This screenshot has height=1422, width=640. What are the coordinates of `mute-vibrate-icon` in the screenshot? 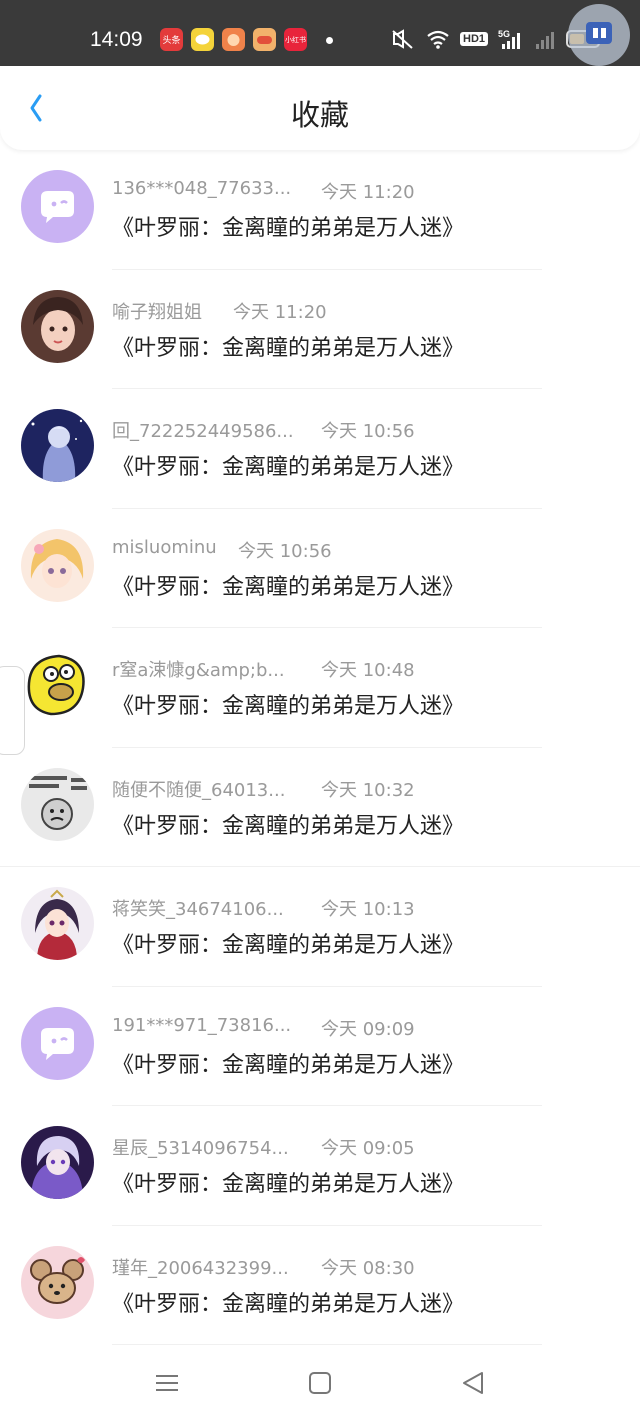 It's located at (402, 39).